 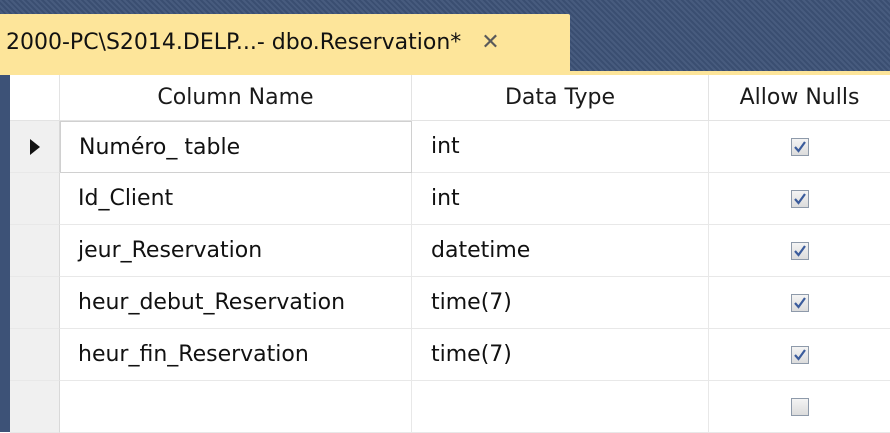 I want to click on column-name-cell: heur_fin_Reservation, so click(x=236, y=355).